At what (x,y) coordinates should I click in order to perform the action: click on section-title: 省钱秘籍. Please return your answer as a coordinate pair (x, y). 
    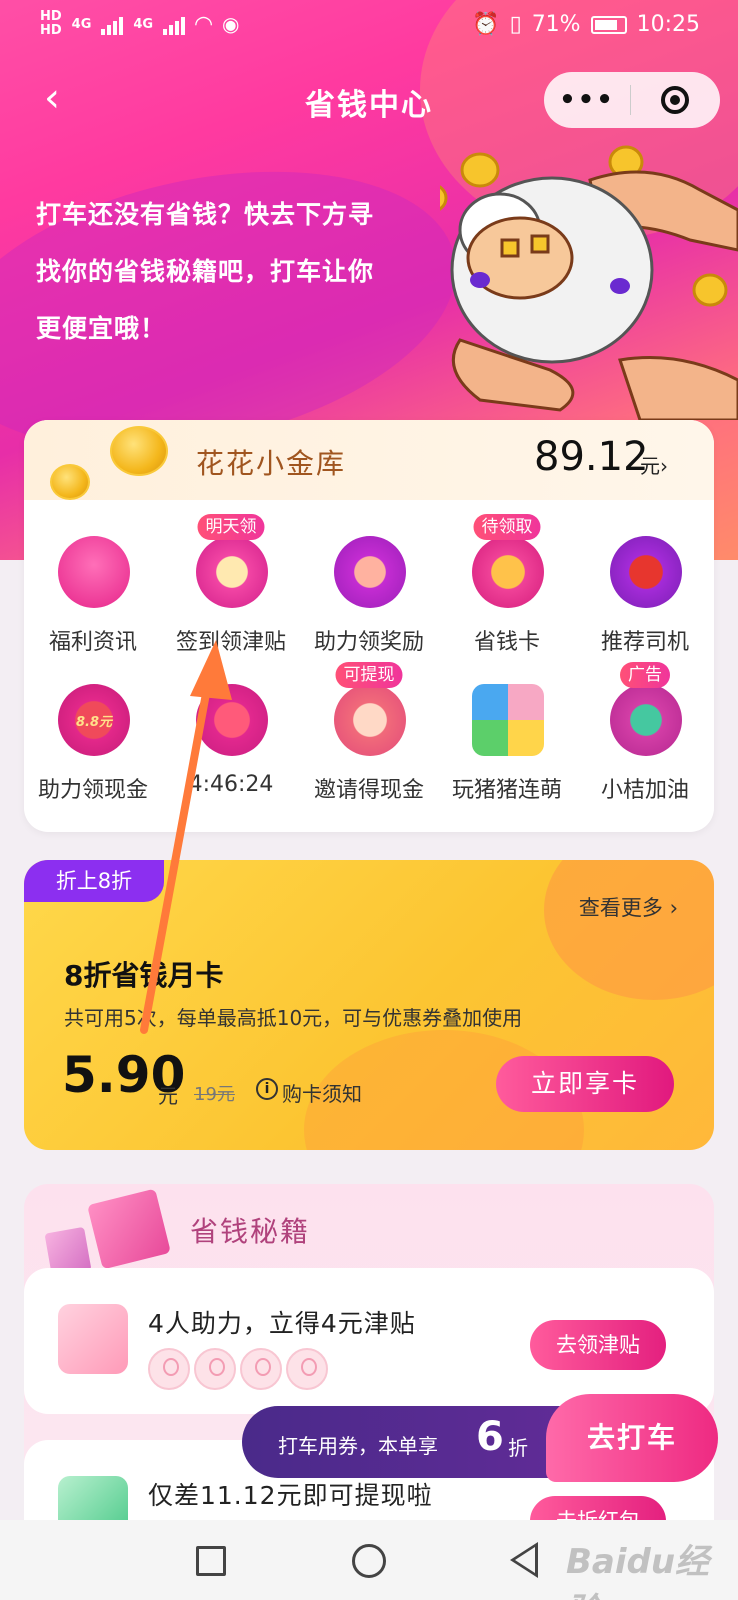
    Looking at the image, I should click on (250, 1231).